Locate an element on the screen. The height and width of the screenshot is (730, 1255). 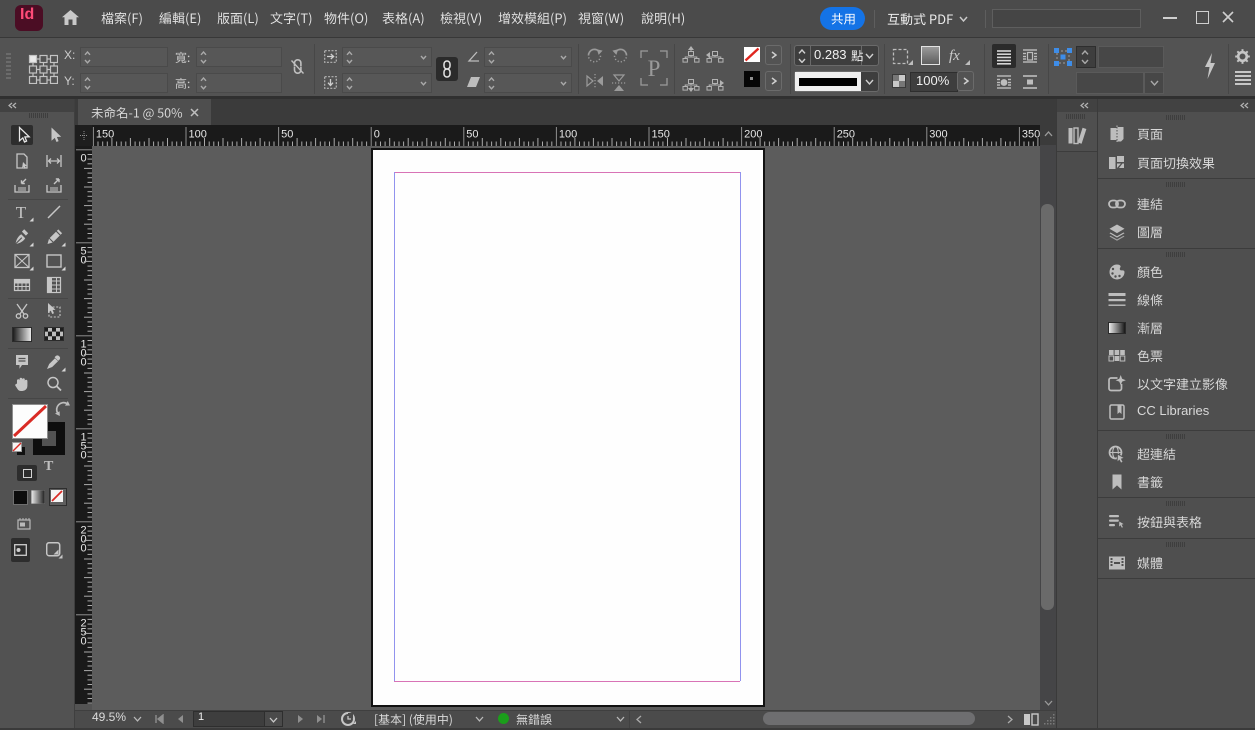
svg-text: 350 is located at coordinates (1031, 135).